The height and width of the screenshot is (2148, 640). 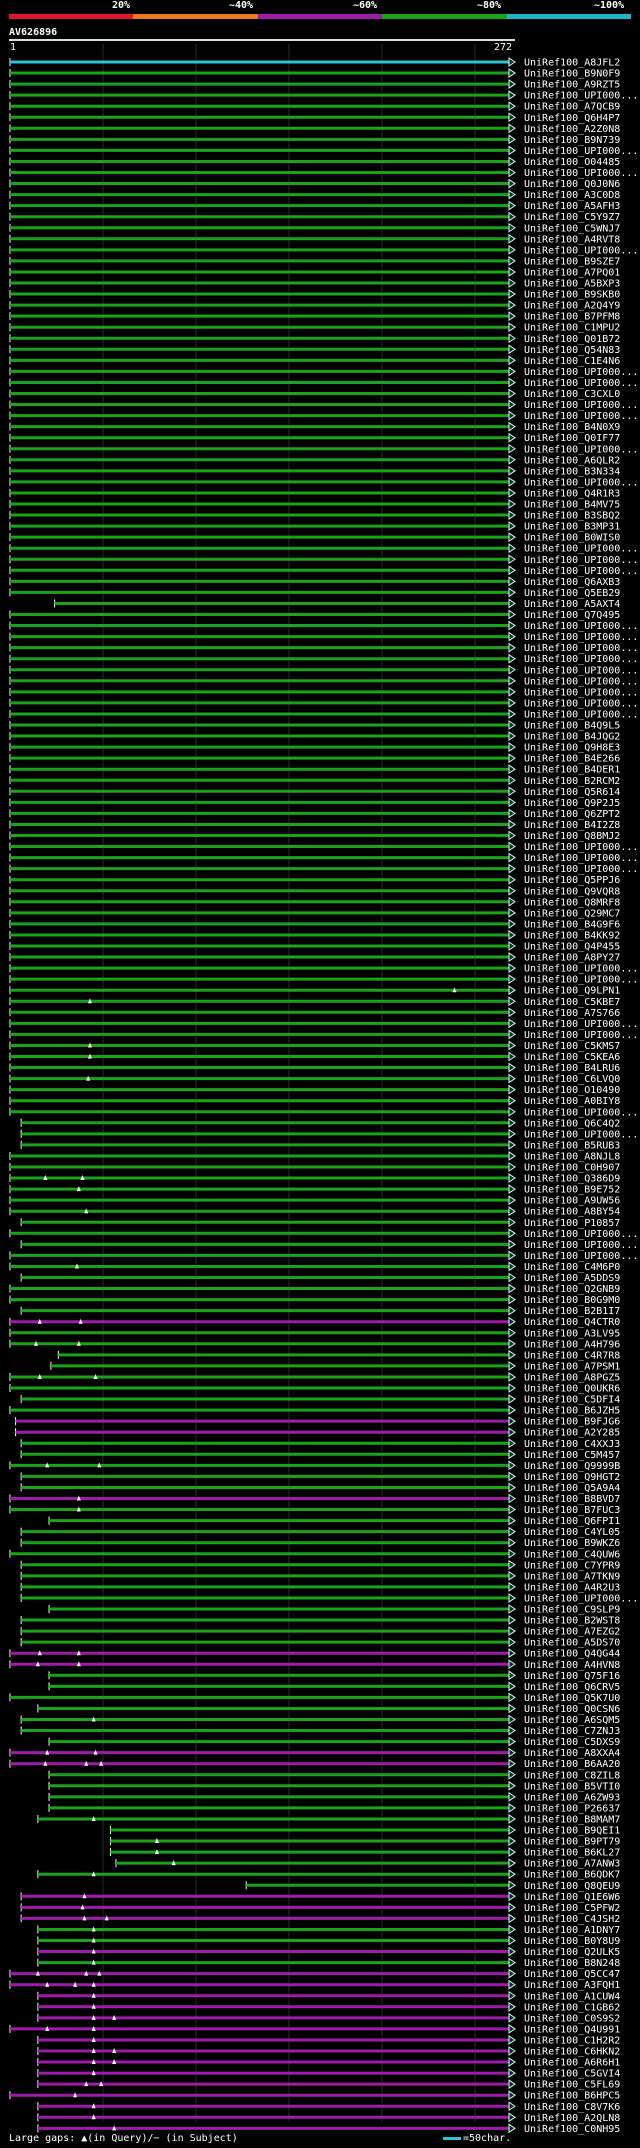 What do you see at coordinates (314, 1389) in the screenshot?
I see `hit-row: UniRef100_Q0UKR6` at bounding box center [314, 1389].